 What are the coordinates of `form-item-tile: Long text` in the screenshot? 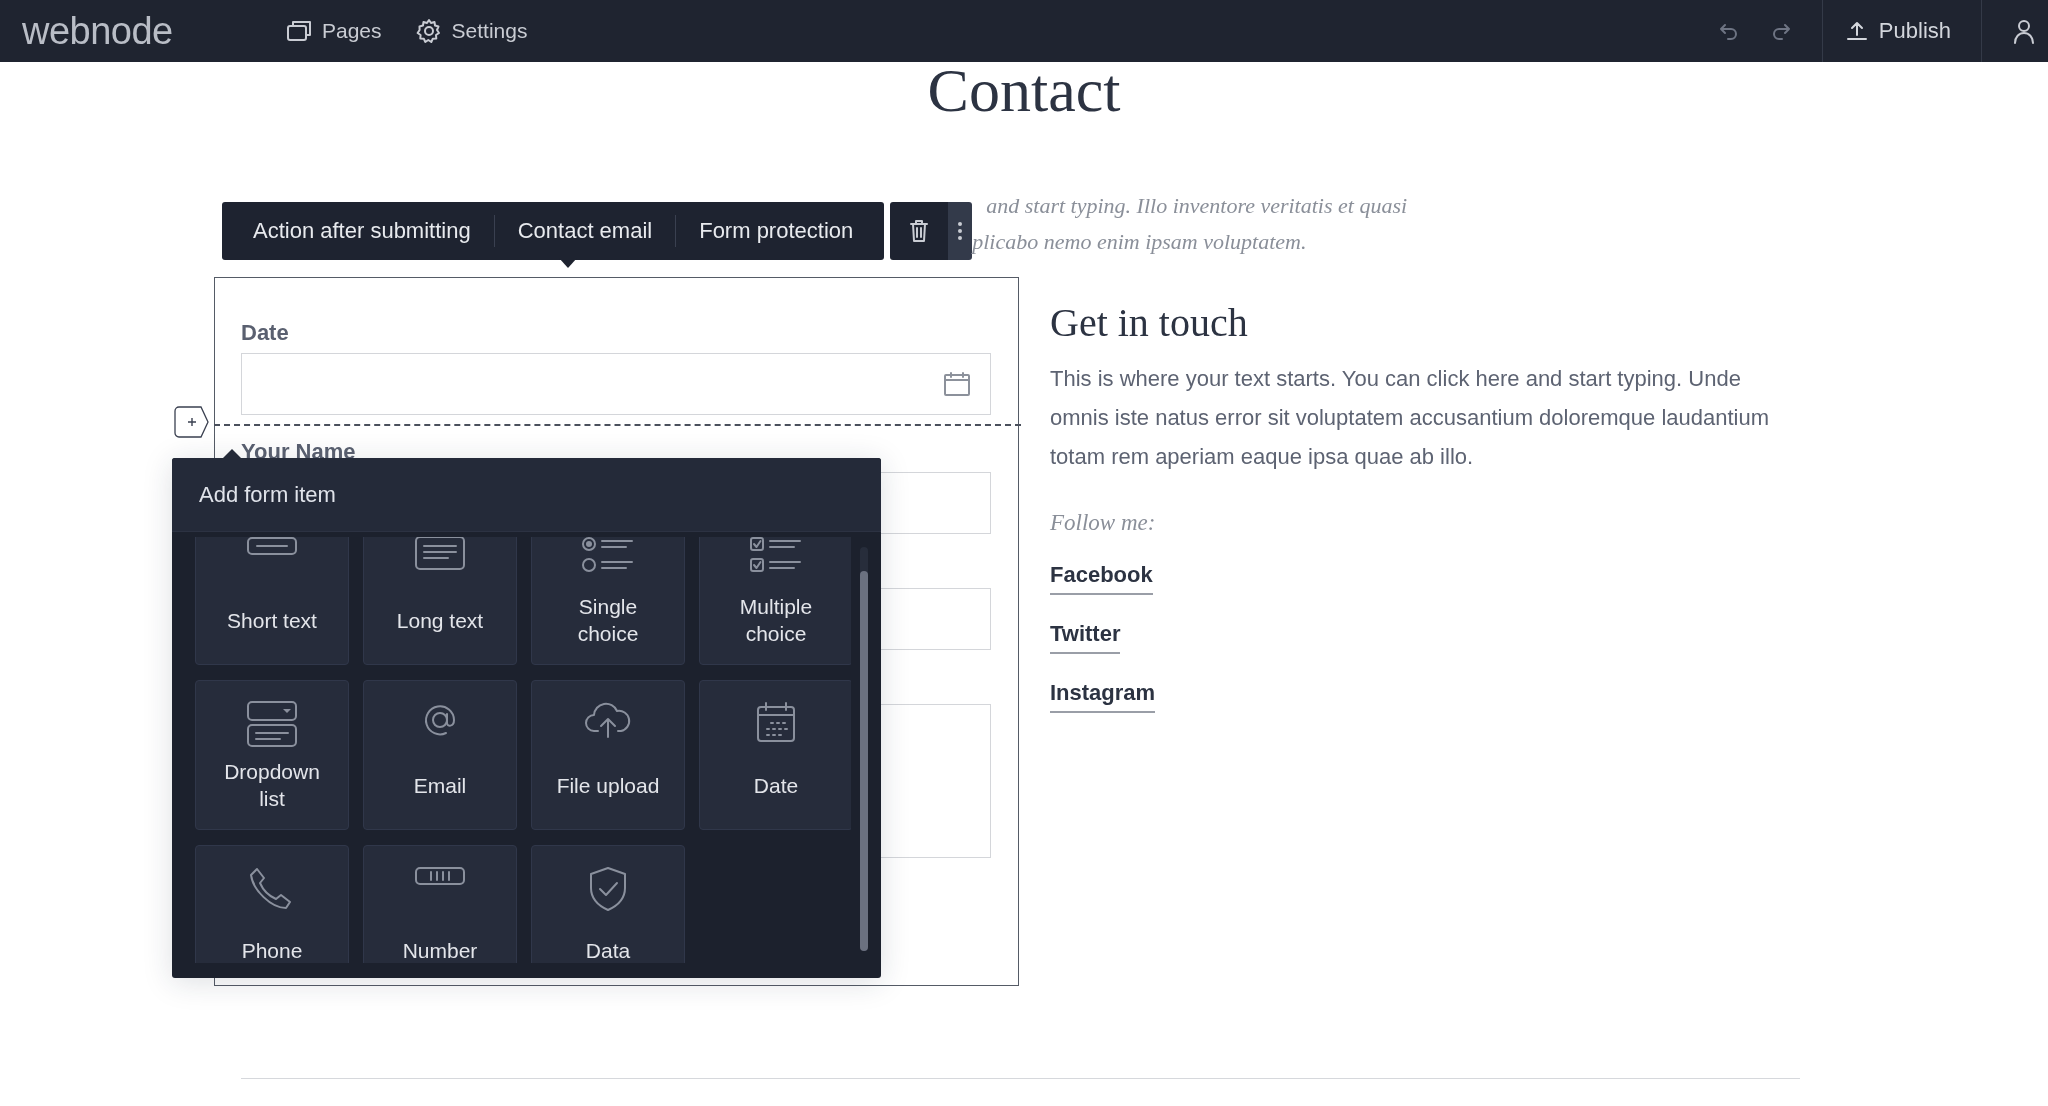 It's located at (440, 601).